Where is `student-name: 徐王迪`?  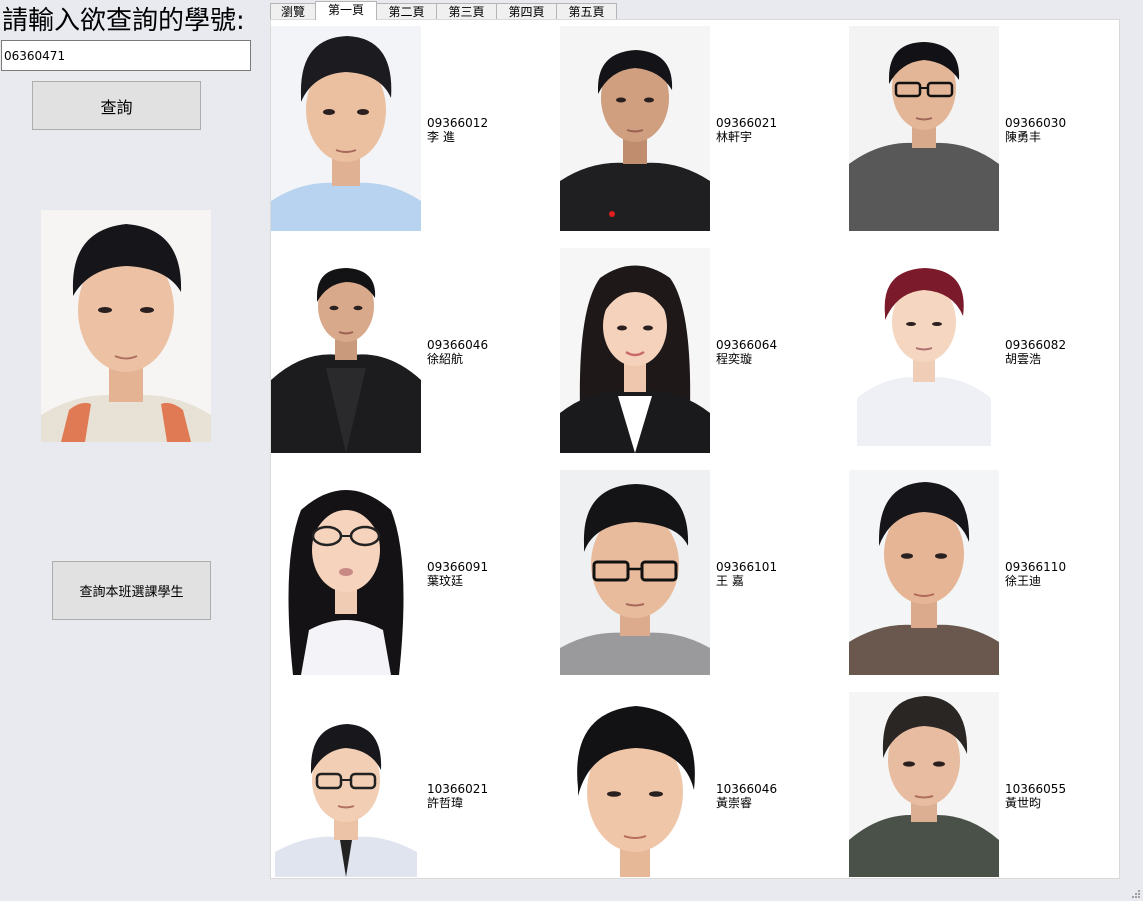
student-name: 徐王迪 is located at coordinates (1023, 581).